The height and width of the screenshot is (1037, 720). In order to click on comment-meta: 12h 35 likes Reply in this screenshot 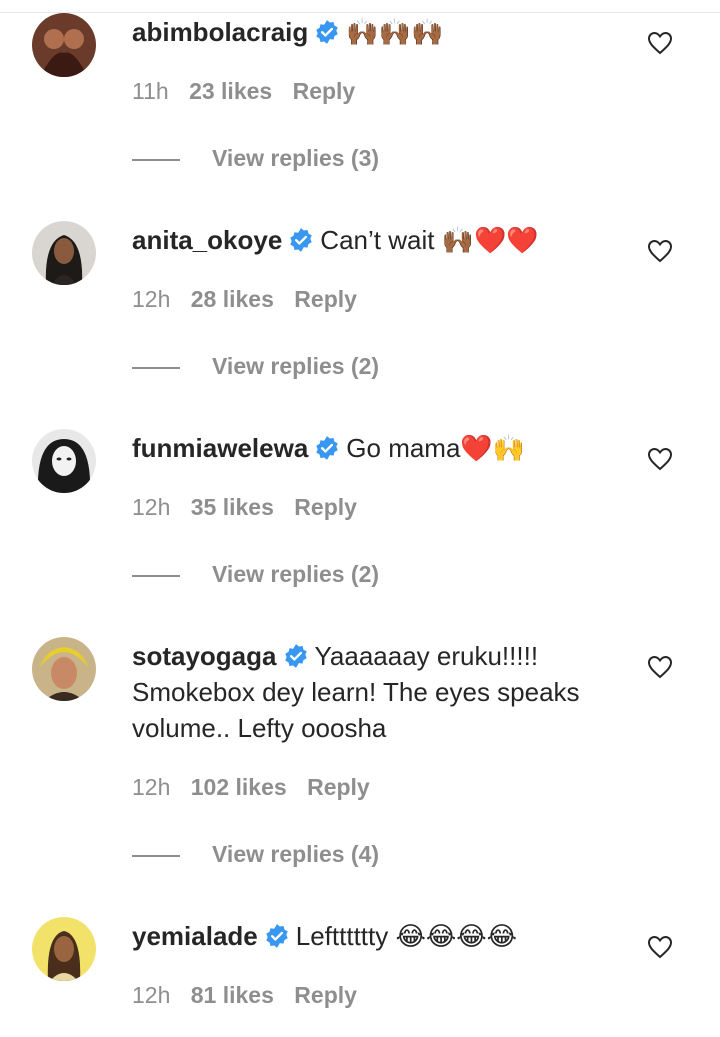, I will do `click(251, 507)`.